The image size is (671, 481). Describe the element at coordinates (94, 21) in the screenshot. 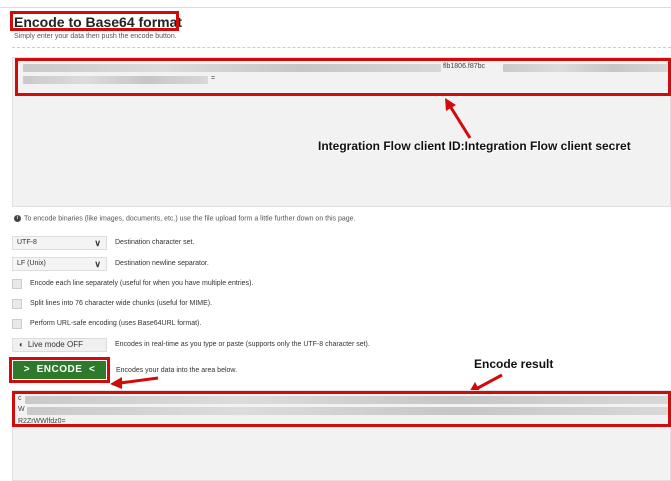

I see `title-highlight-box` at that location.